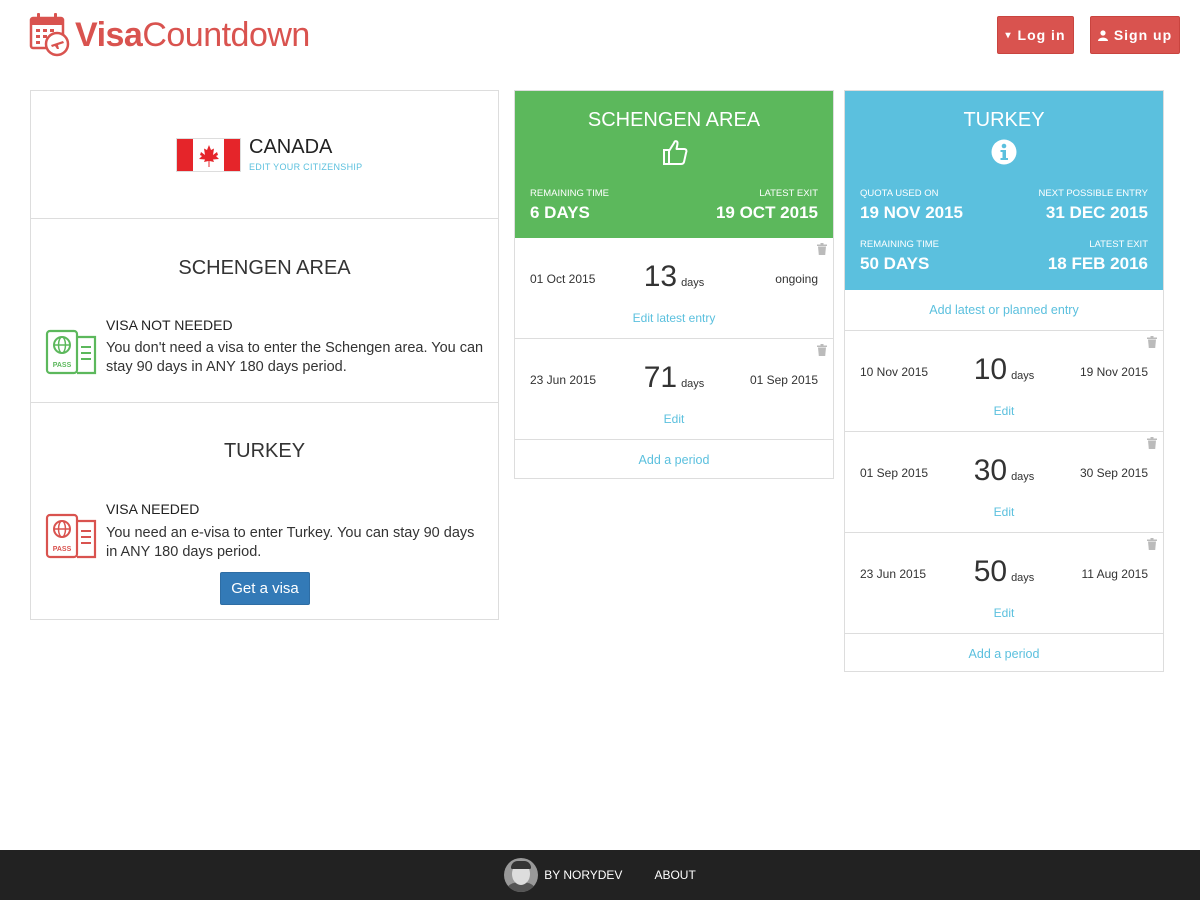 The image size is (1200, 900). What do you see at coordinates (192, 35) in the screenshot?
I see `logo-text: VisaCountdown` at bounding box center [192, 35].